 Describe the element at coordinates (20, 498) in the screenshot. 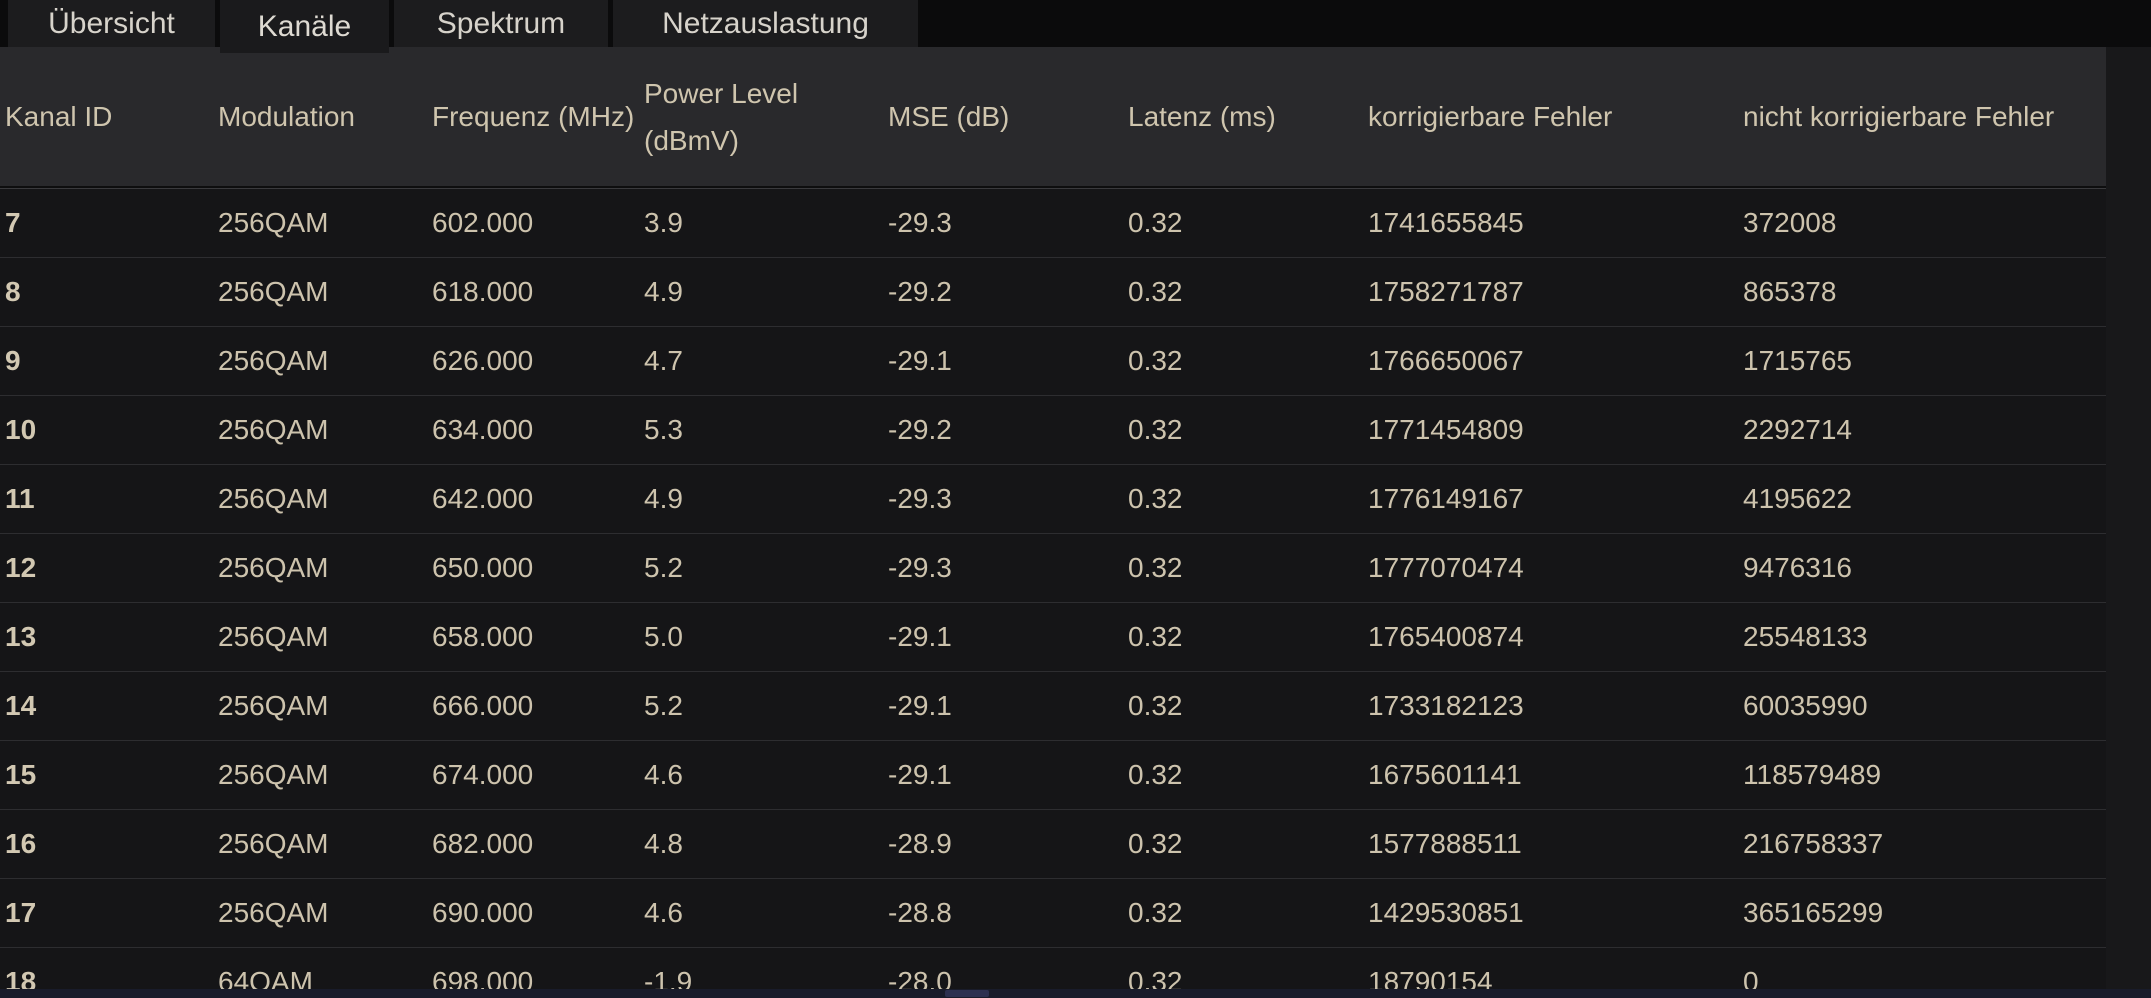

I see `cell-kanal-id: 11` at that location.